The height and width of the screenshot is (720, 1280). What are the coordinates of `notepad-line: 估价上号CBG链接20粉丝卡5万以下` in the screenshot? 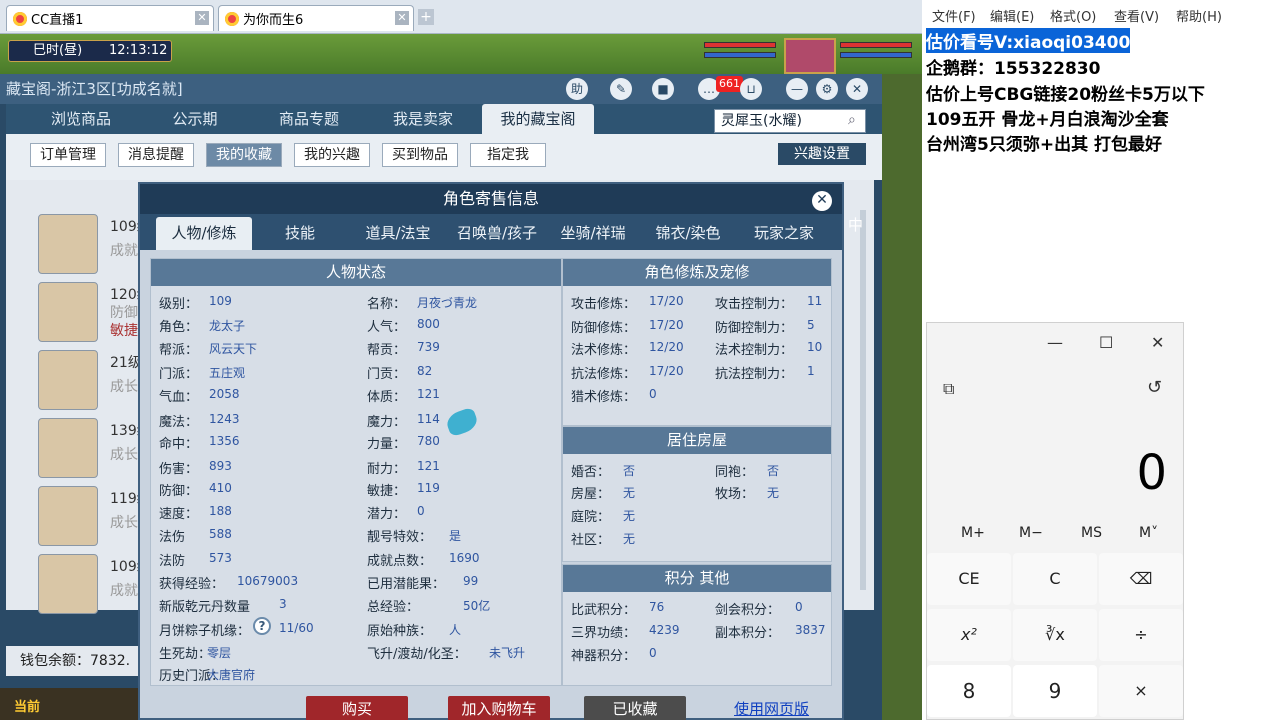 It's located at (1065, 92).